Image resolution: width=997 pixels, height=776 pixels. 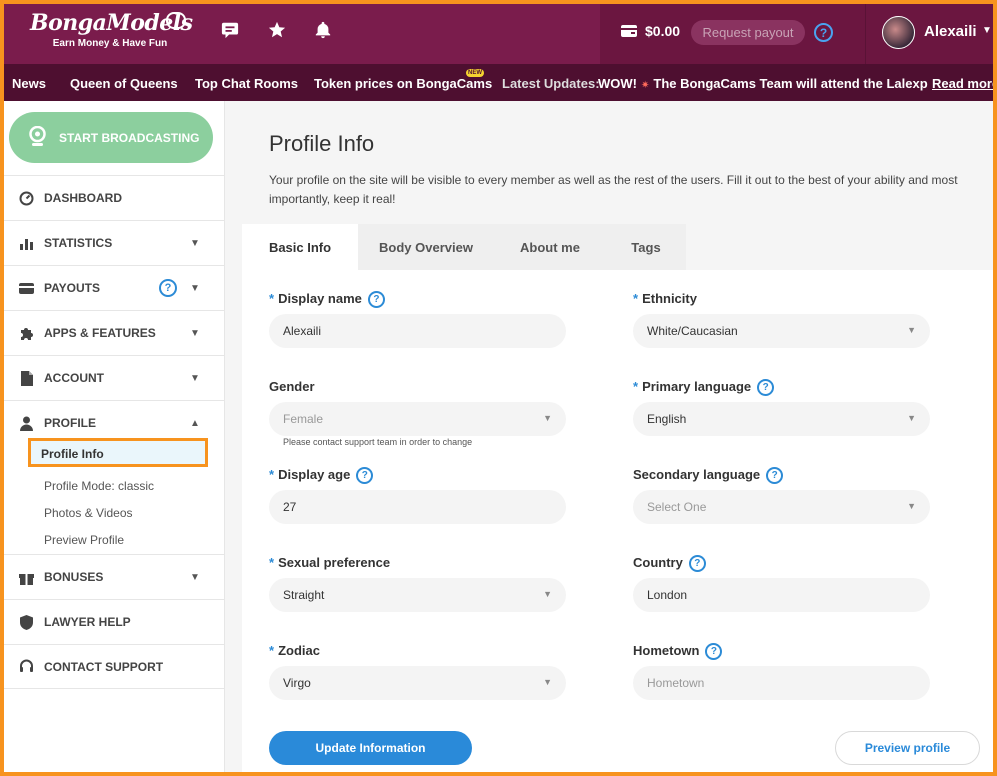 What do you see at coordinates (781, 595) in the screenshot?
I see `country-field: London` at bounding box center [781, 595].